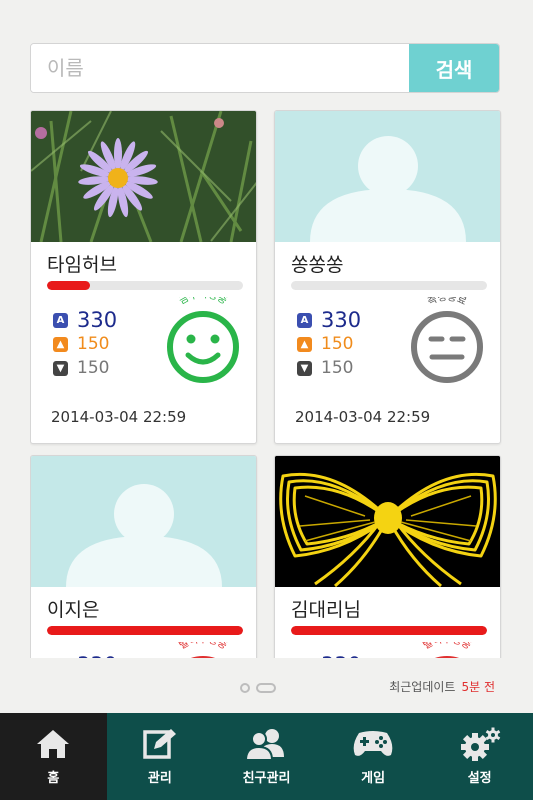 This screenshot has width=533, height=800. I want to click on profile-photo-flower, so click(143, 176).